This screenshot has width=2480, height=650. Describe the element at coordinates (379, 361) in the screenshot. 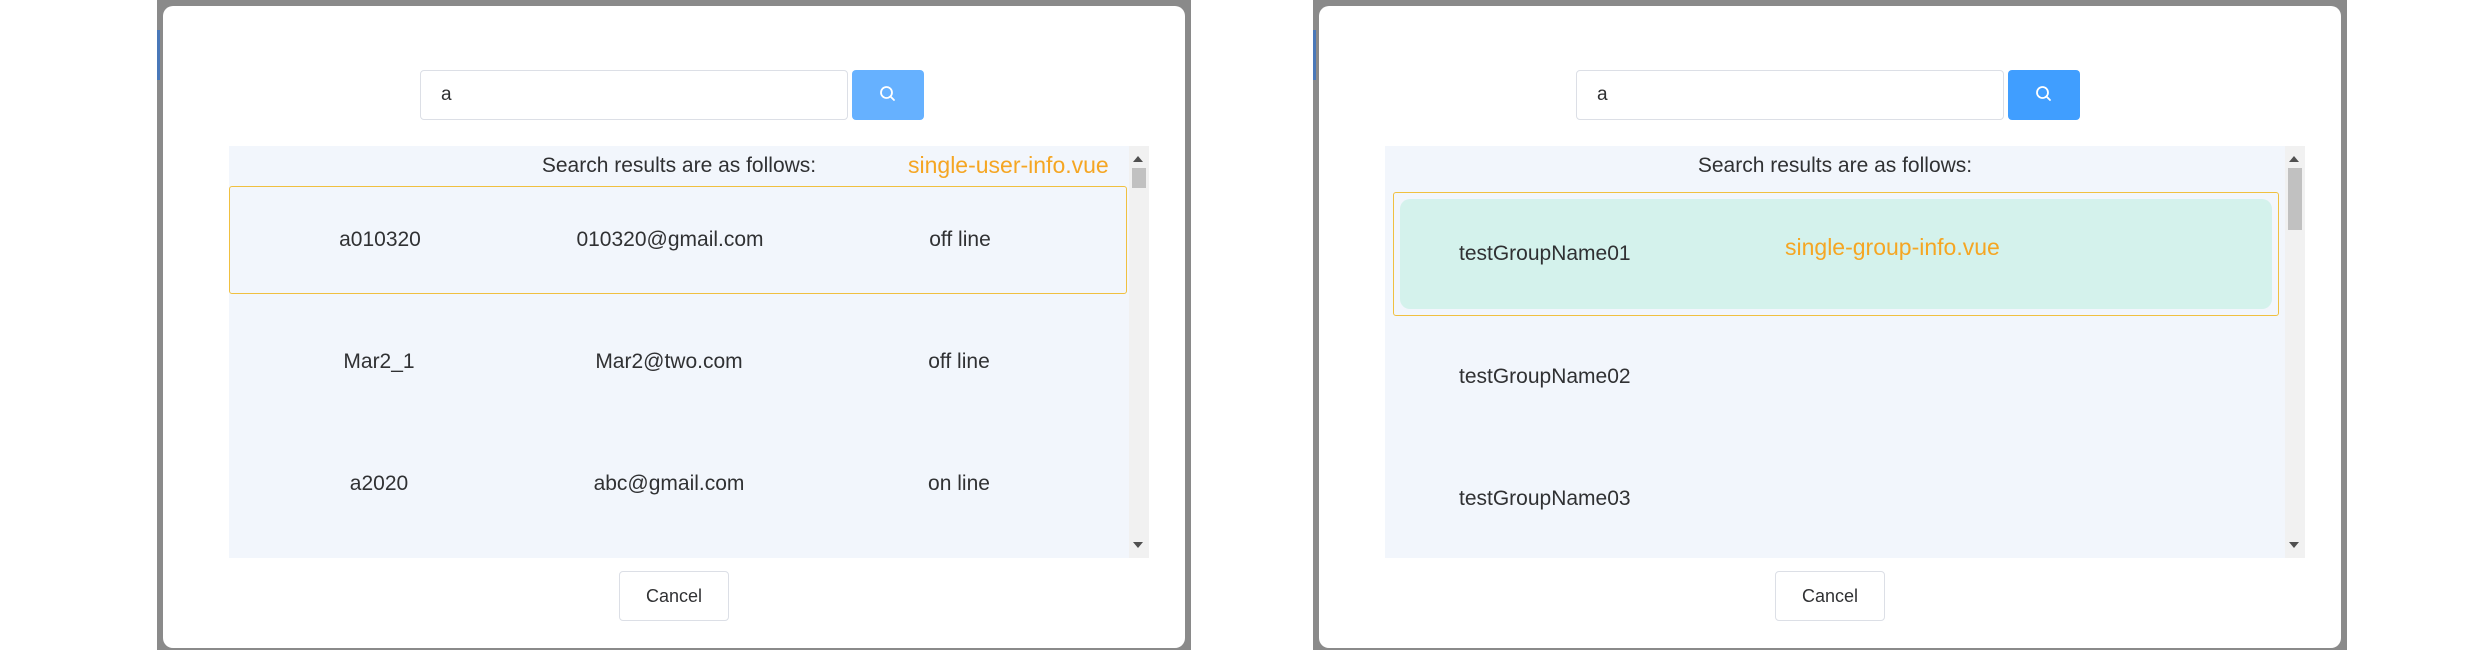

I see `user-name: Mar2_1` at that location.